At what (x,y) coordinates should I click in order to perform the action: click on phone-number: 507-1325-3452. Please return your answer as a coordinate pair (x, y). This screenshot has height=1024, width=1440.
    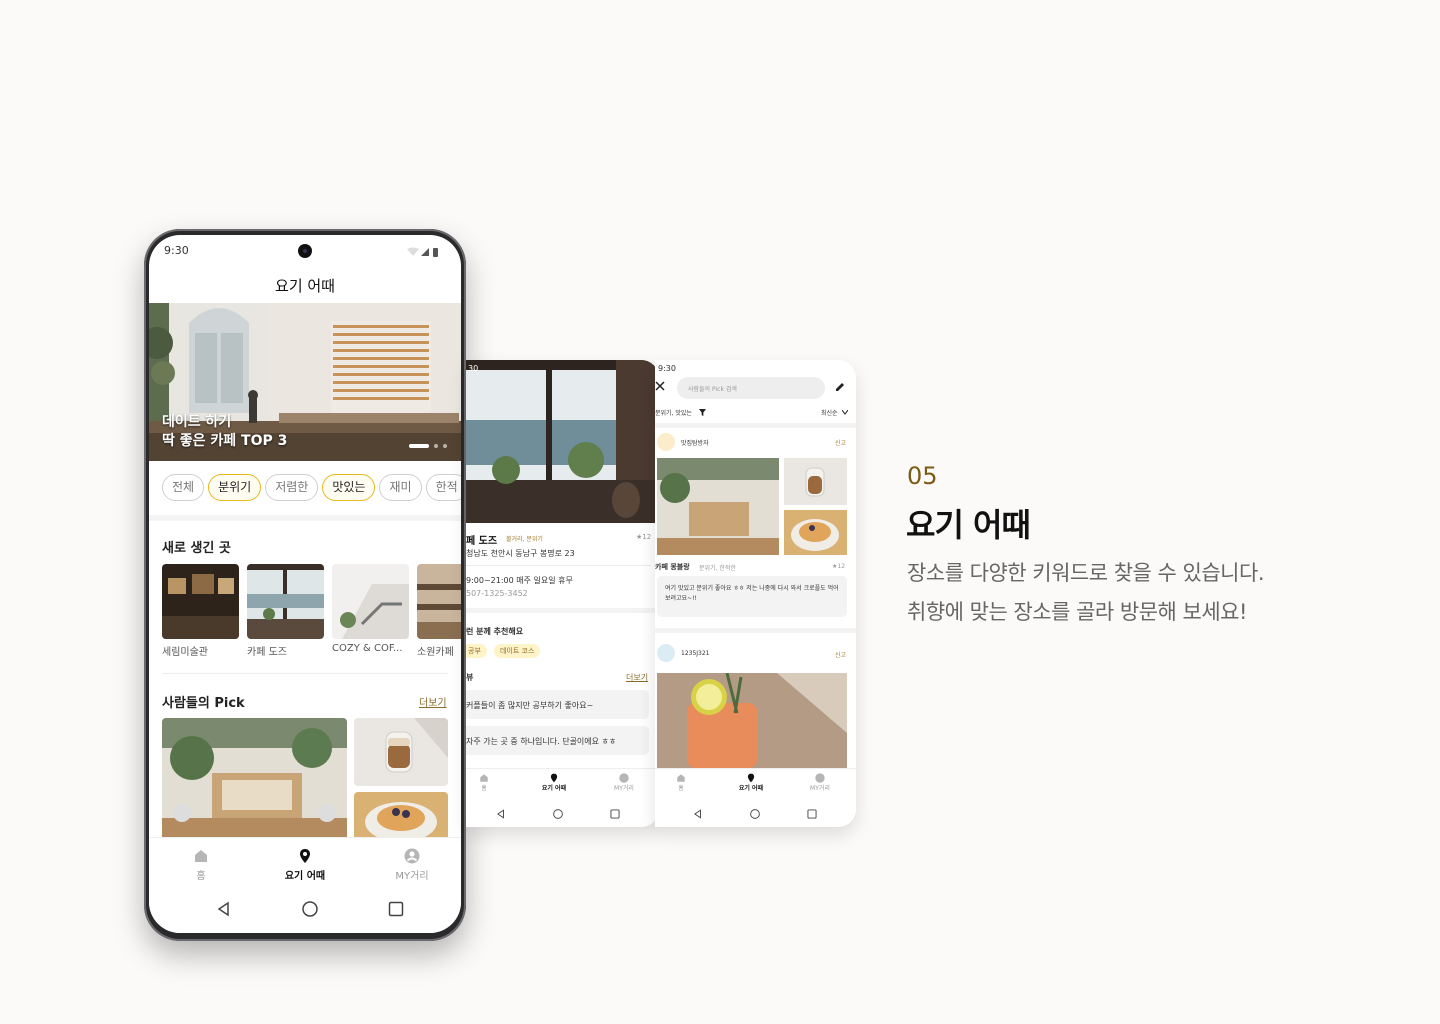
    Looking at the image, I should click on (497, 593).